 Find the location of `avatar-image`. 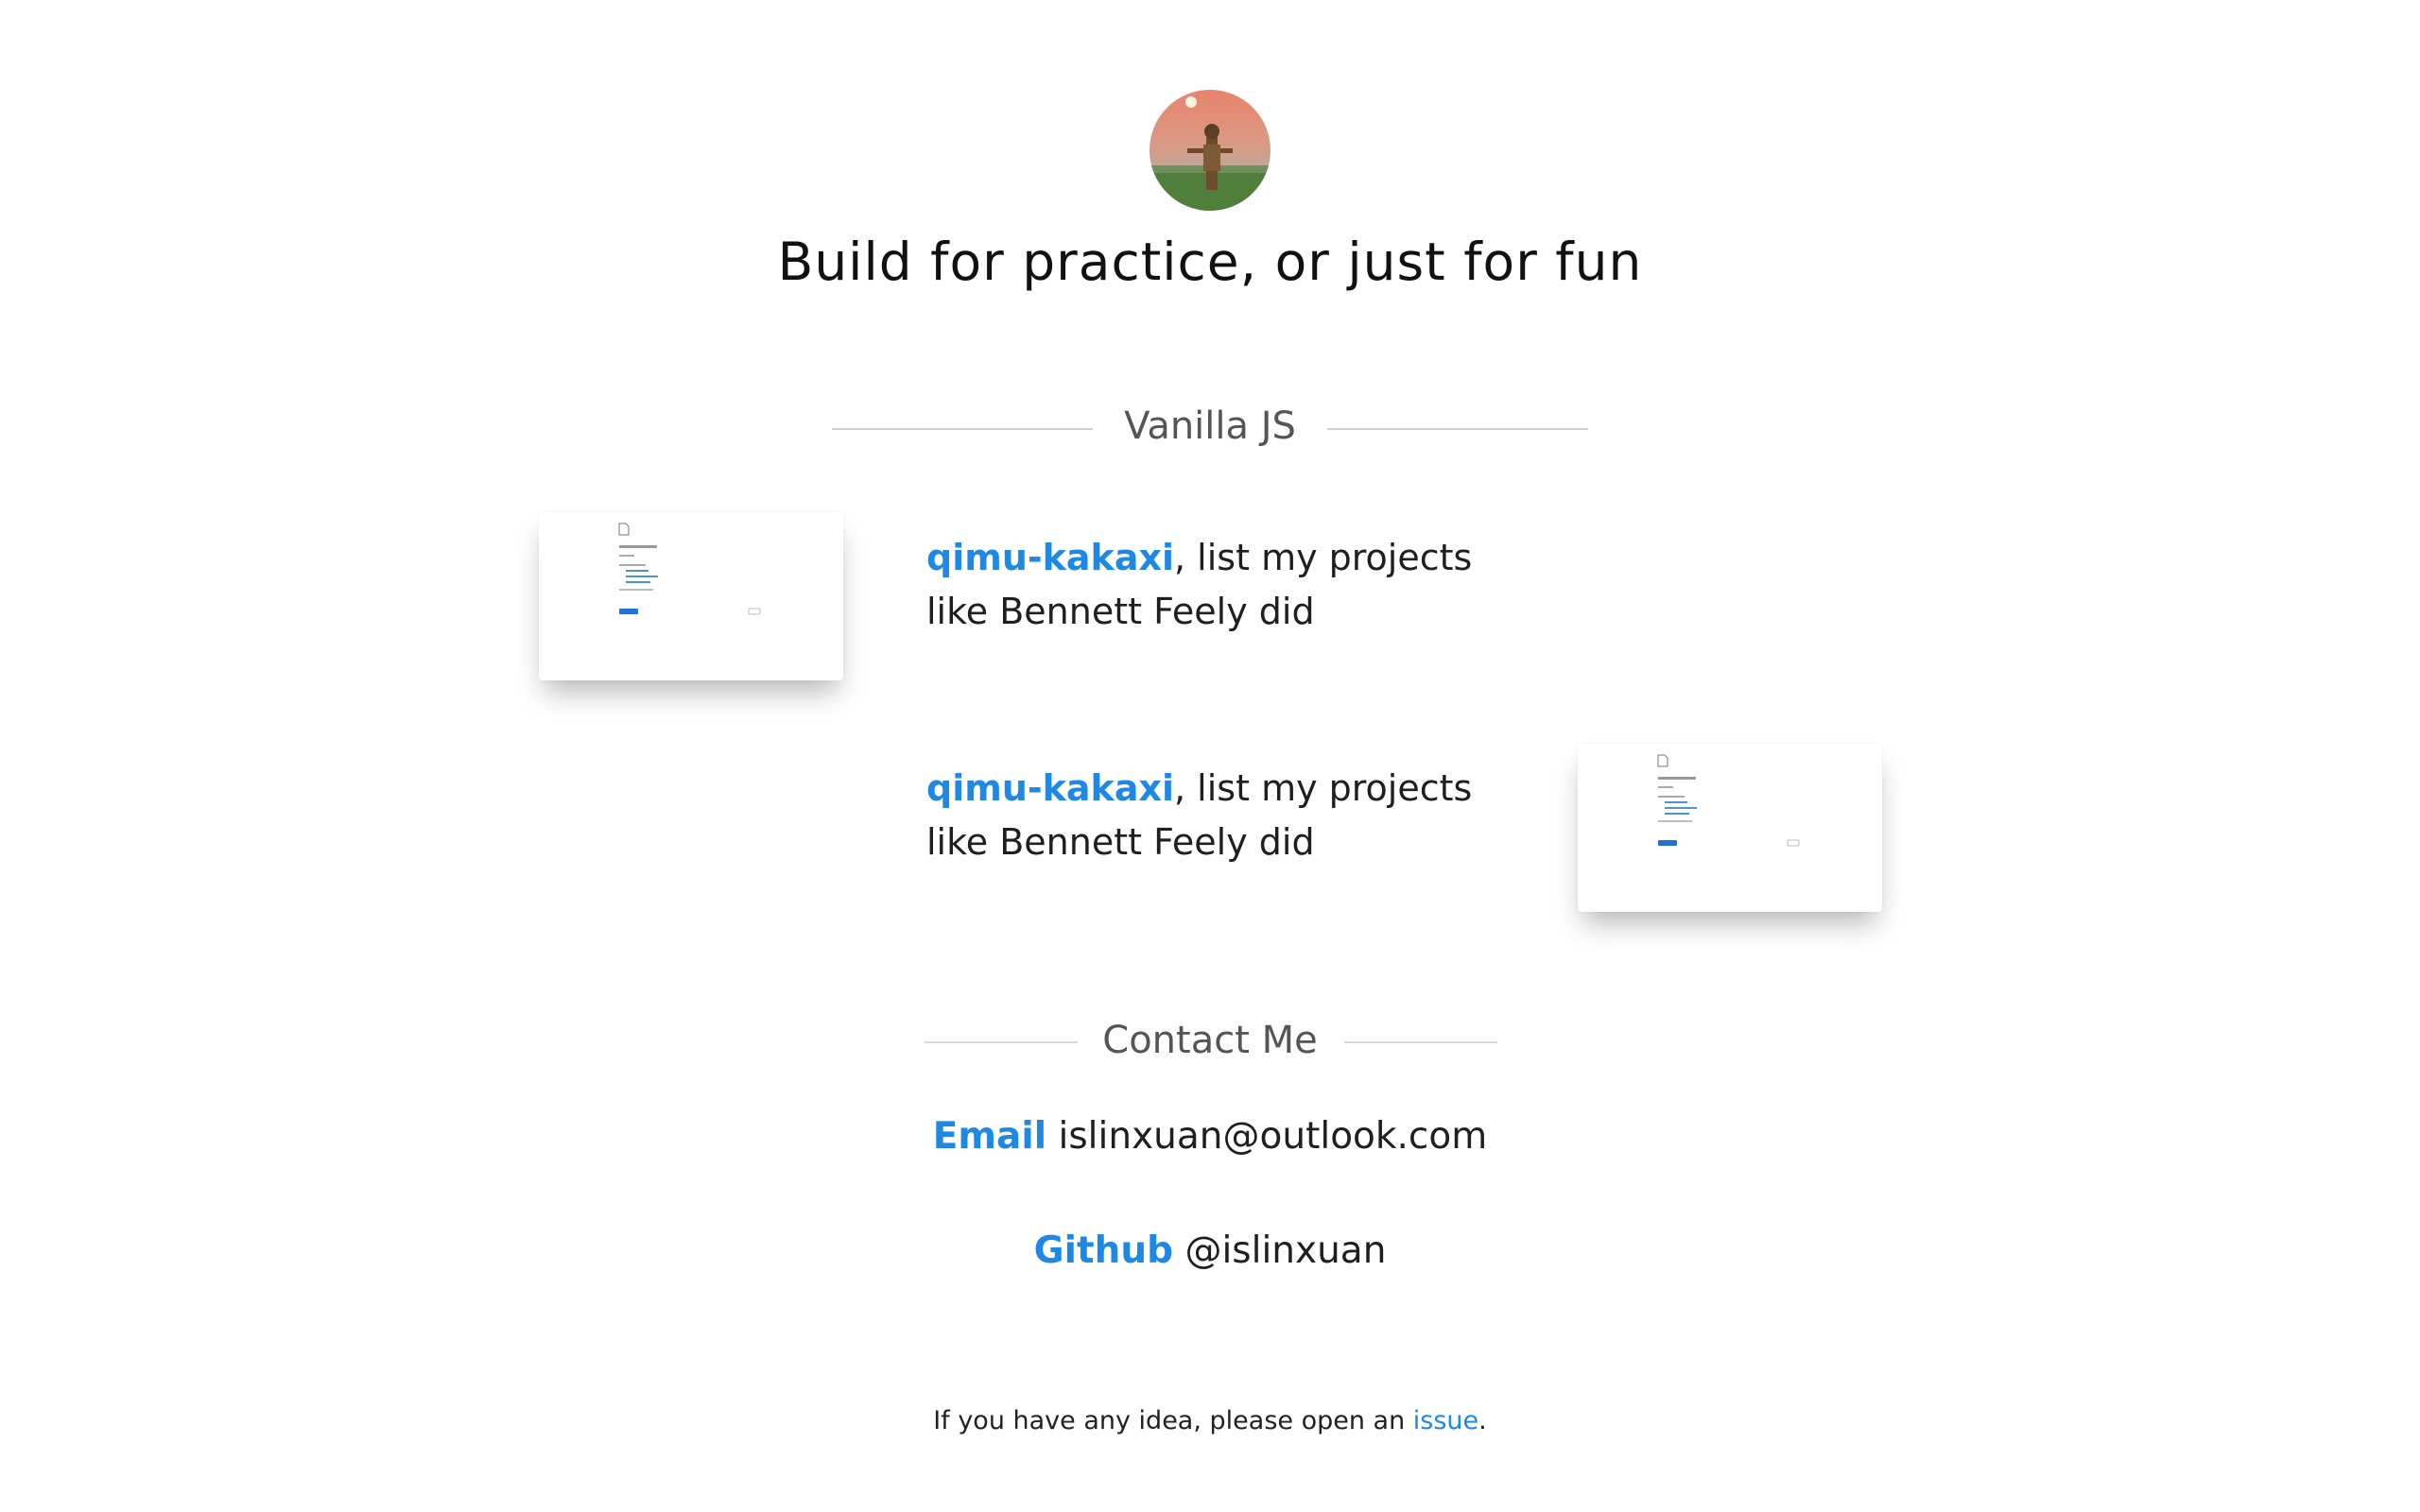

avatar-image is located at coordinates (1210, 150).